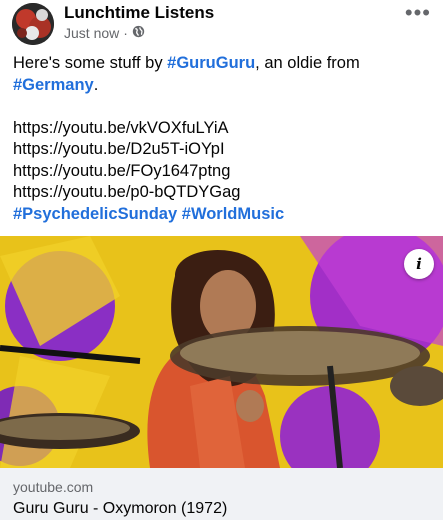 The height and width of the screenshot is (520, 443). What do you see at coordinates (223, 193) in the screenshot?
I see `youtube-link-4: https://youtu.be/p0-bQTDYGag` at bounding box center [223, 193].